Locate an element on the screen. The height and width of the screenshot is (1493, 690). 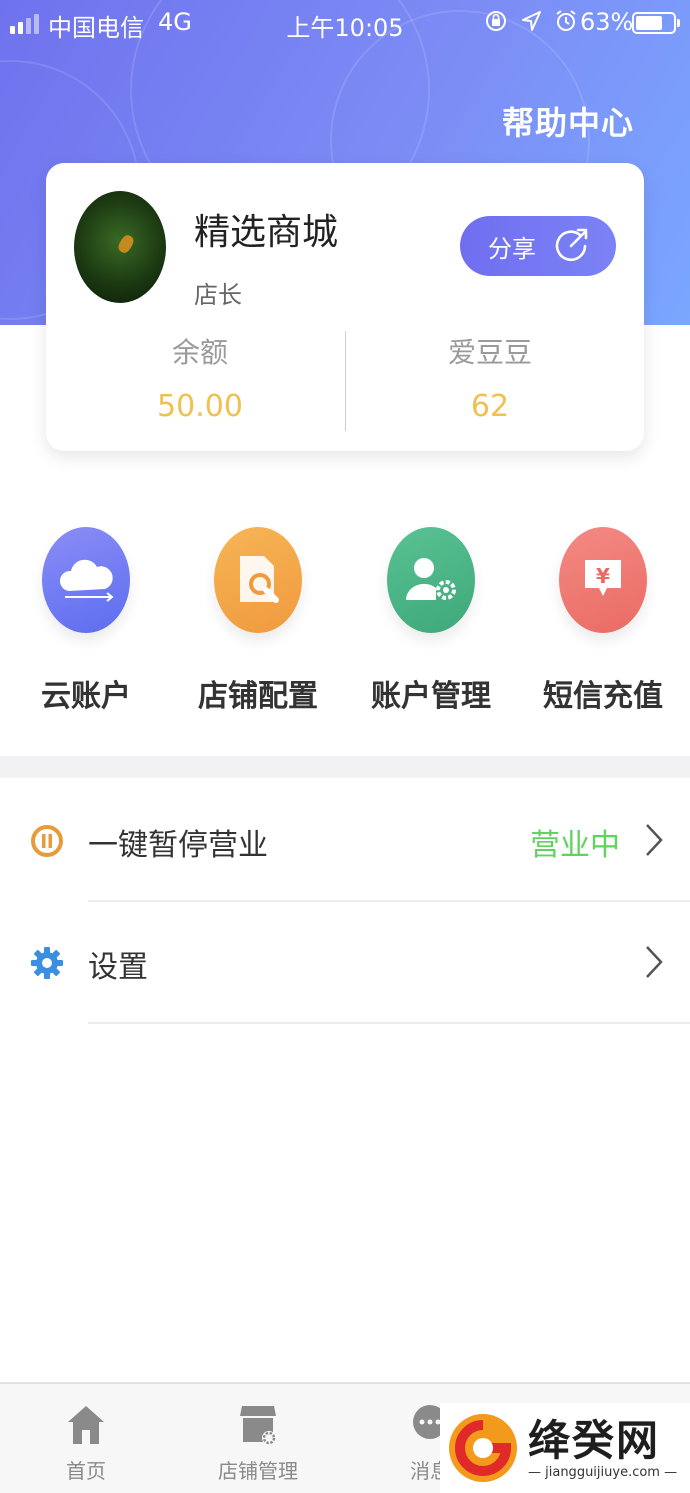
action-label: 云账户 is located at coordinates (86, 696).